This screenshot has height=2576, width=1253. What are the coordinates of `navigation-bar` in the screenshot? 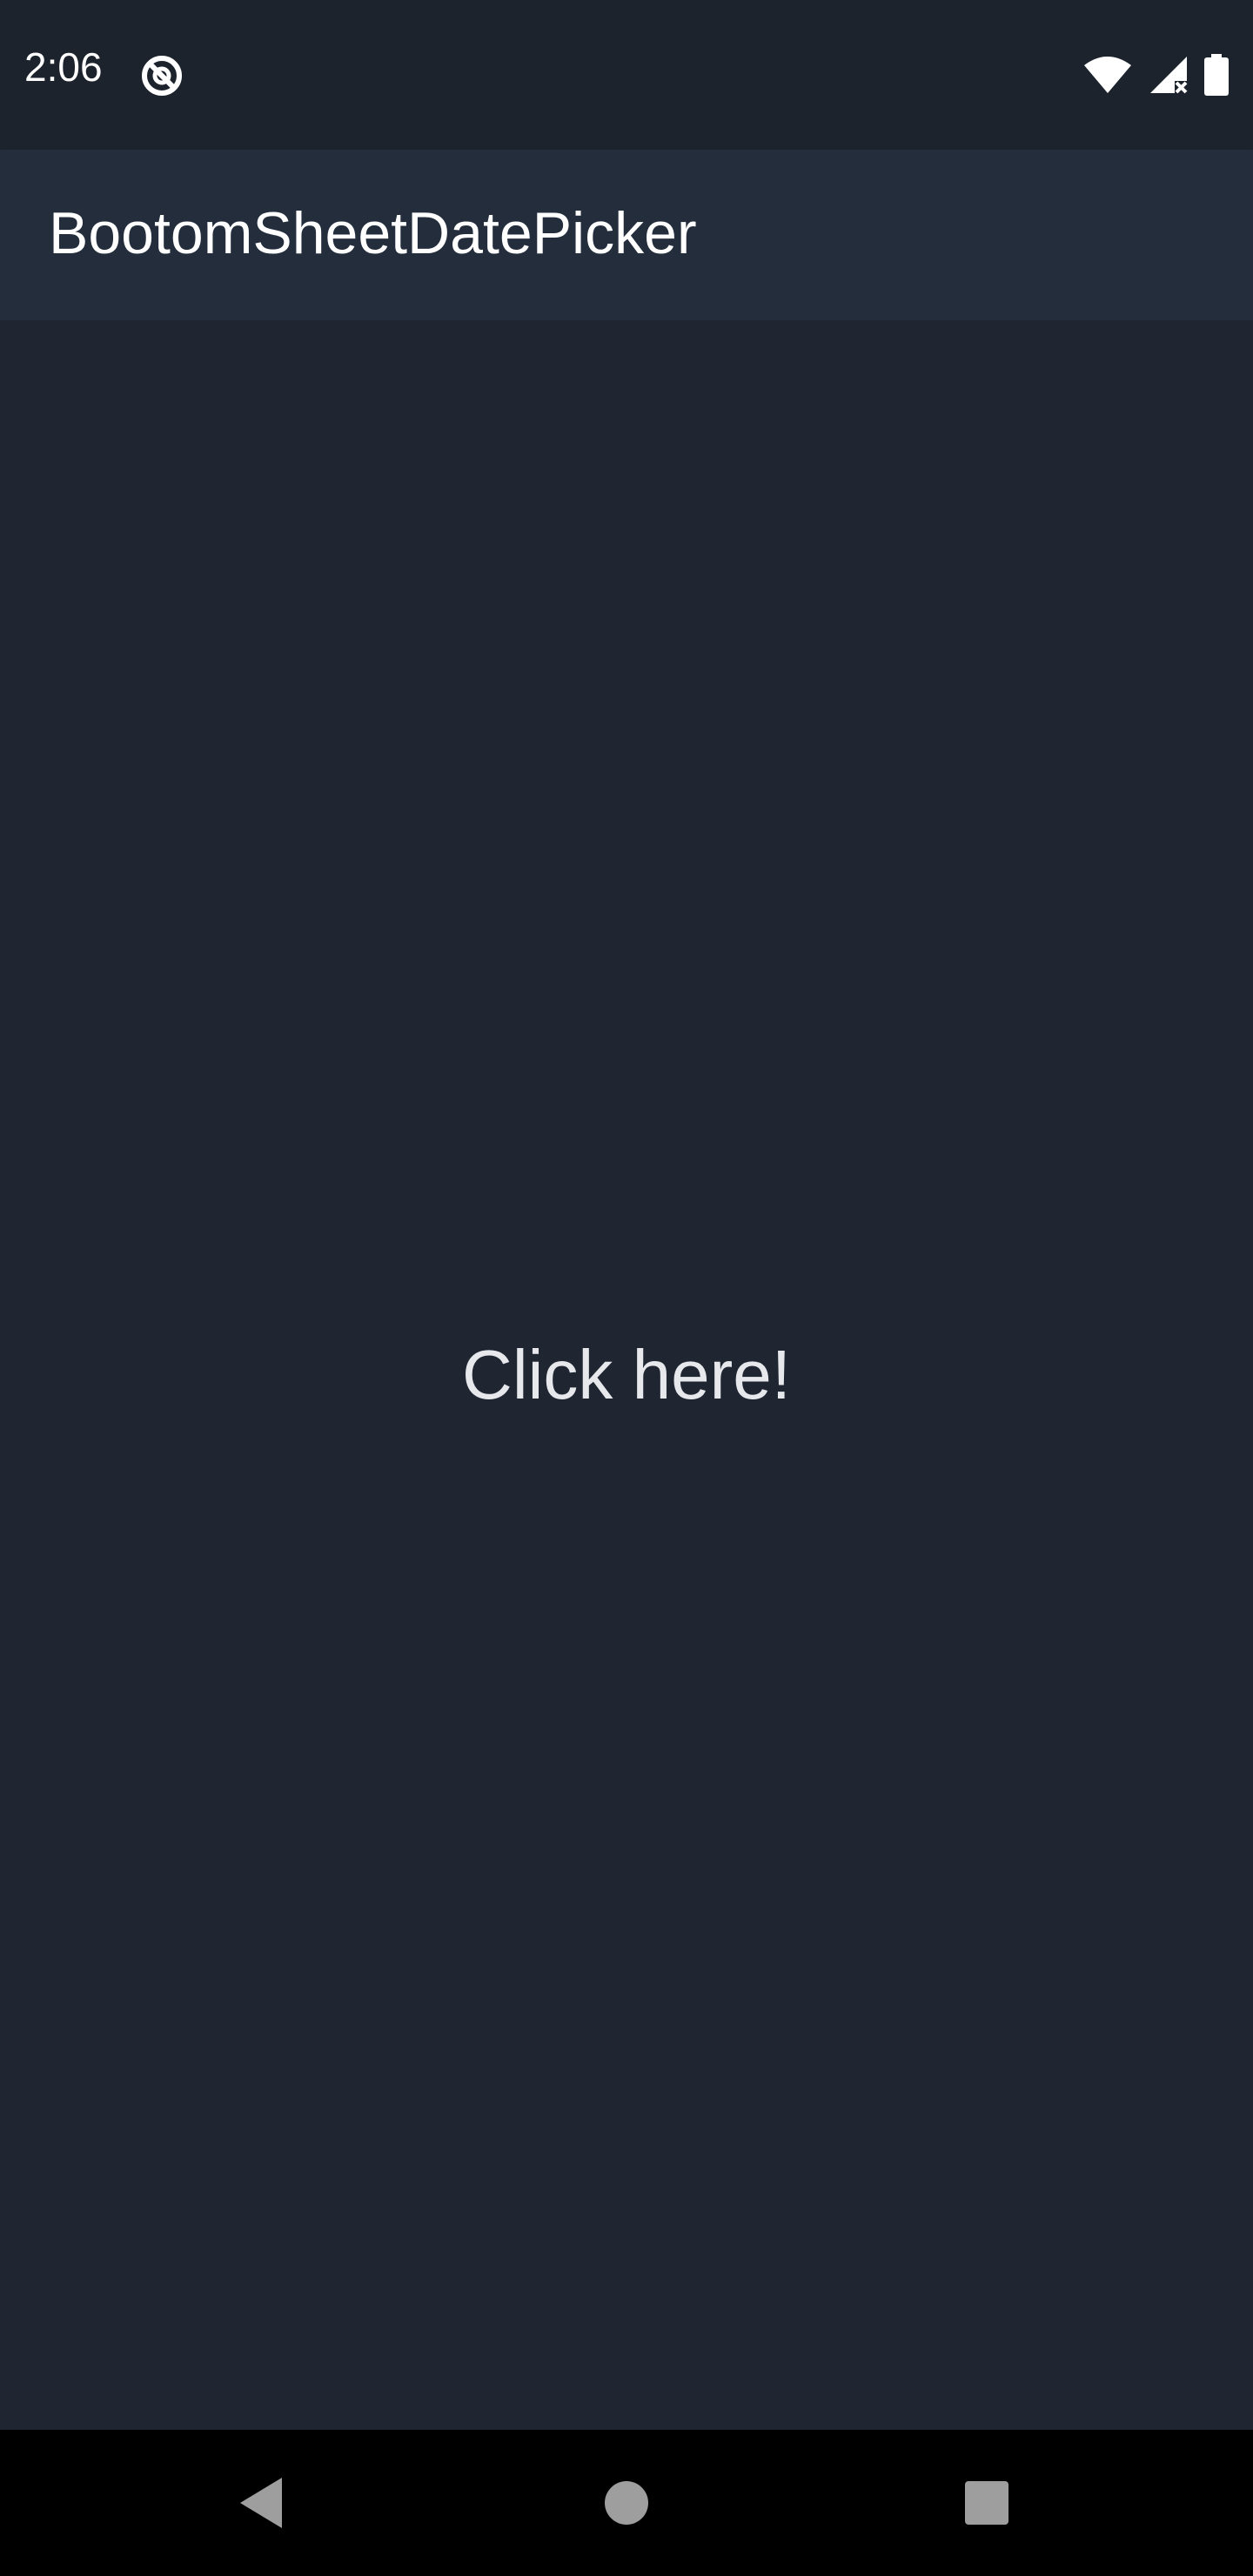 It's located at (626, 2503).